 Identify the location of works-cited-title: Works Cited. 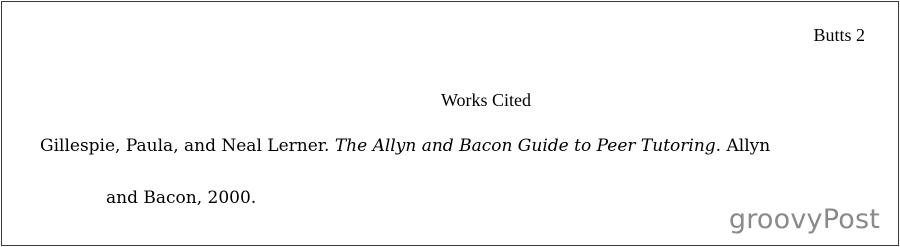
(486, 100).